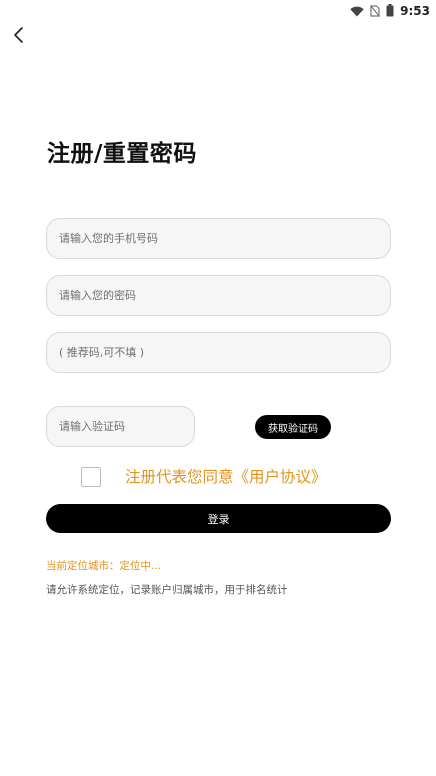  I want to click on status-bar: 9:53, so click(218, 11).